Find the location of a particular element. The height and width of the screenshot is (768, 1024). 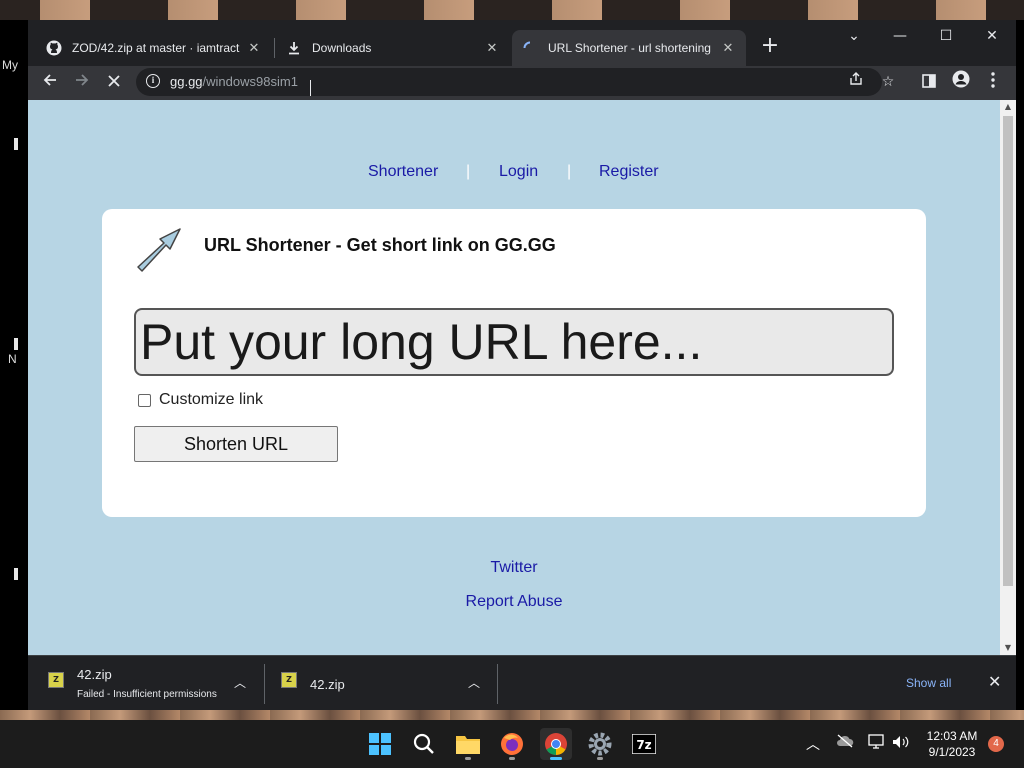

chrome-icon is located at coordinates (556, 744).